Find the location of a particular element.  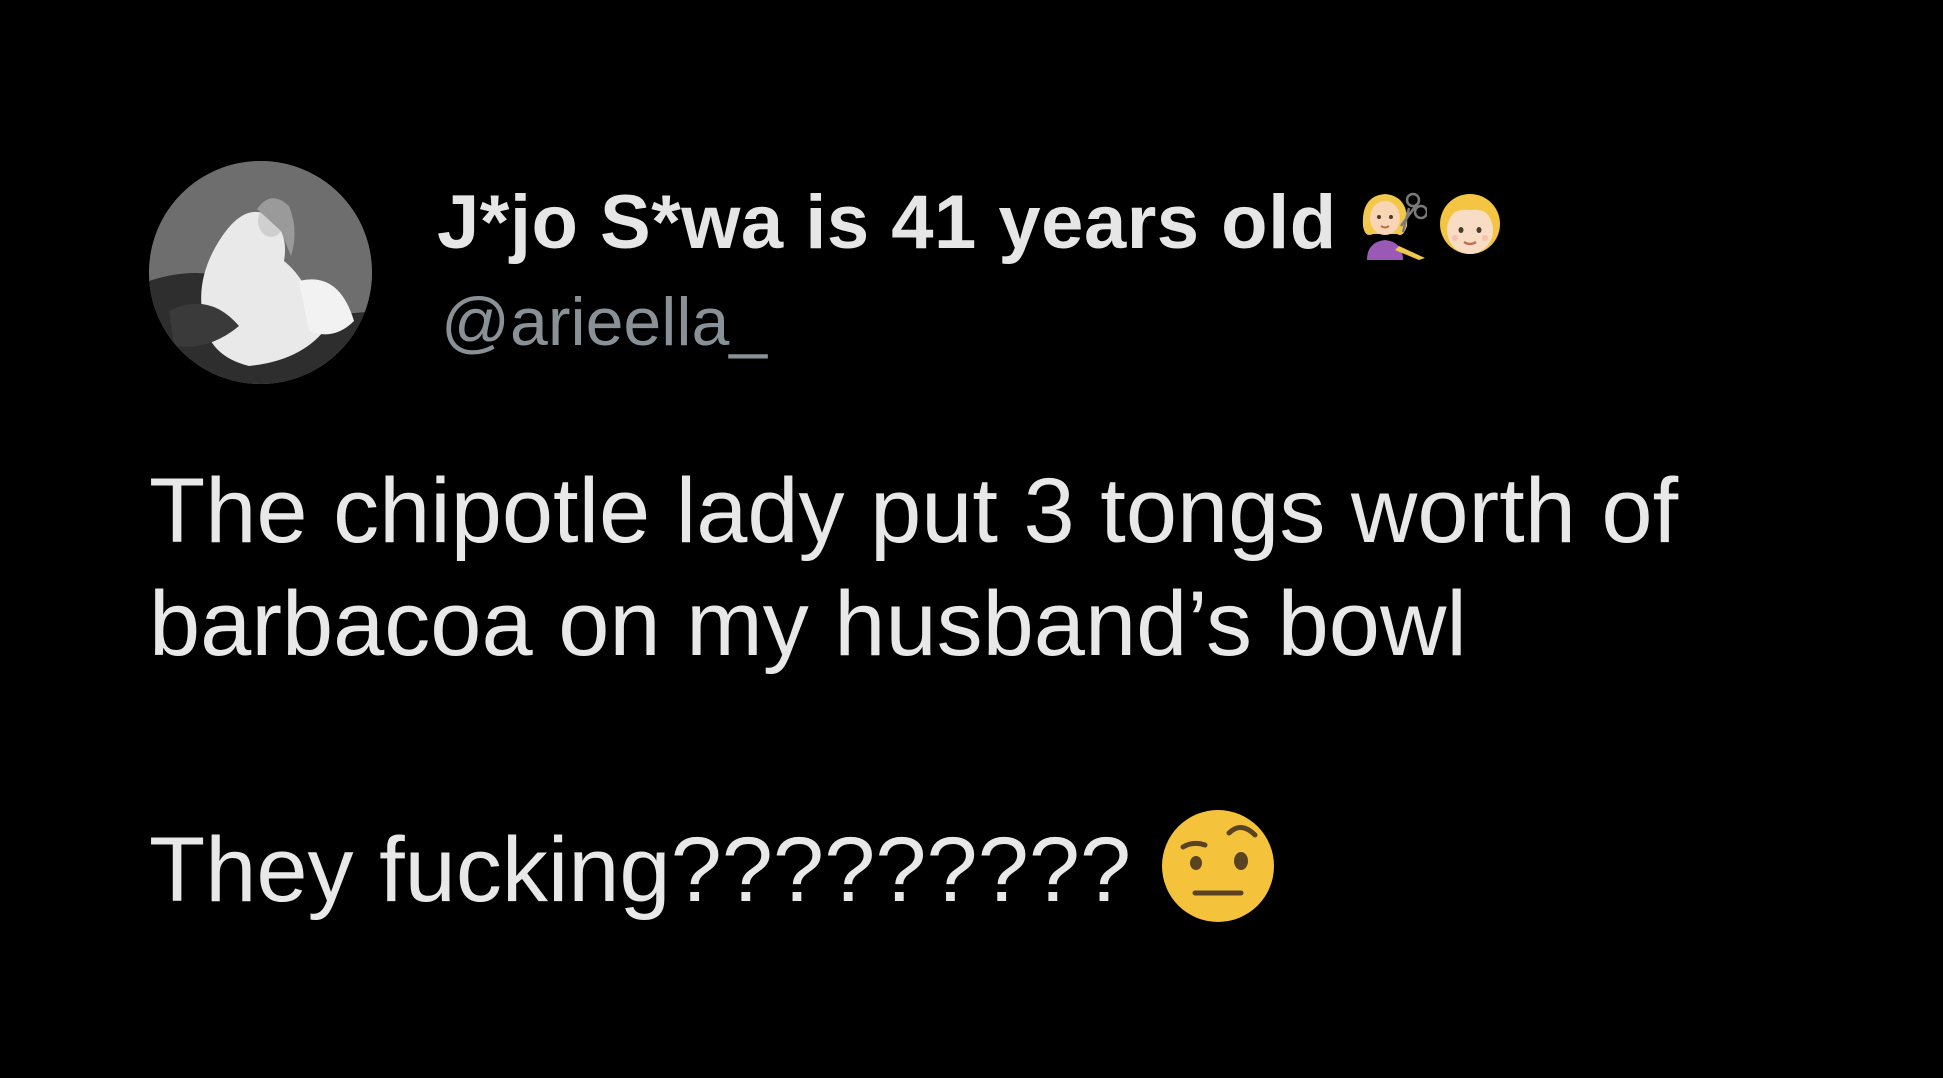

blond-child-icon is located at coordinates (1470, 223).